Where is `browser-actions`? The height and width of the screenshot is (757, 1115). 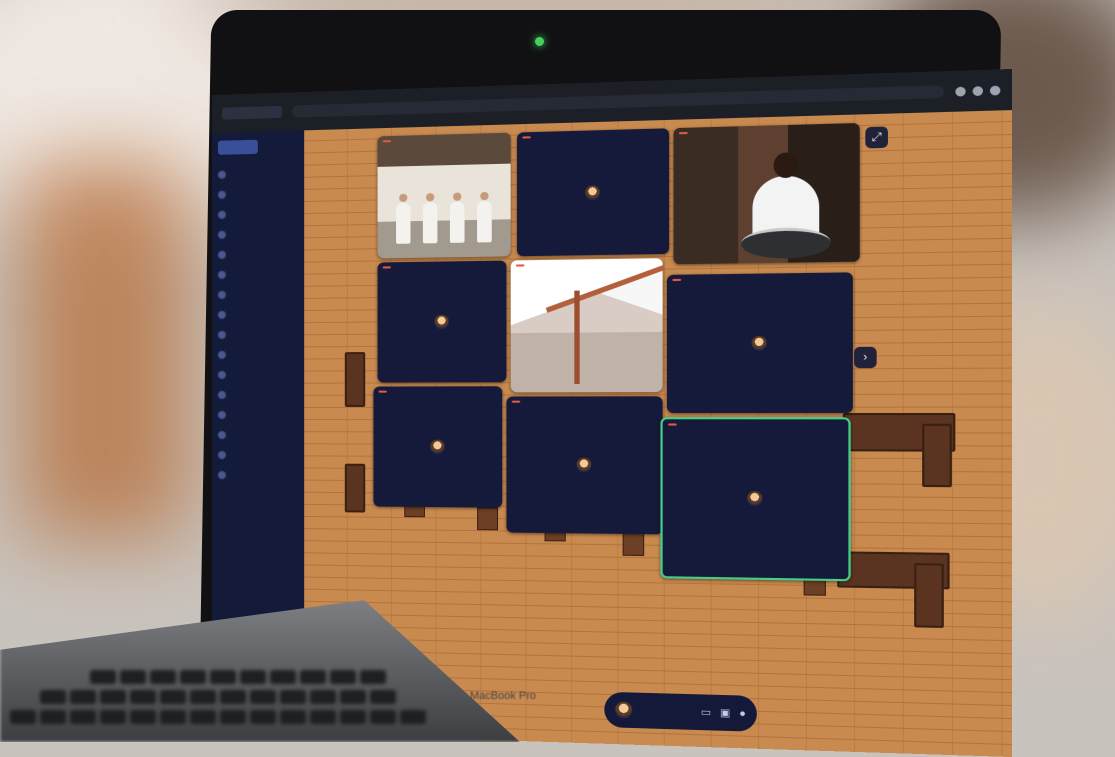
browser-actions is located at coordinates (978, 91).